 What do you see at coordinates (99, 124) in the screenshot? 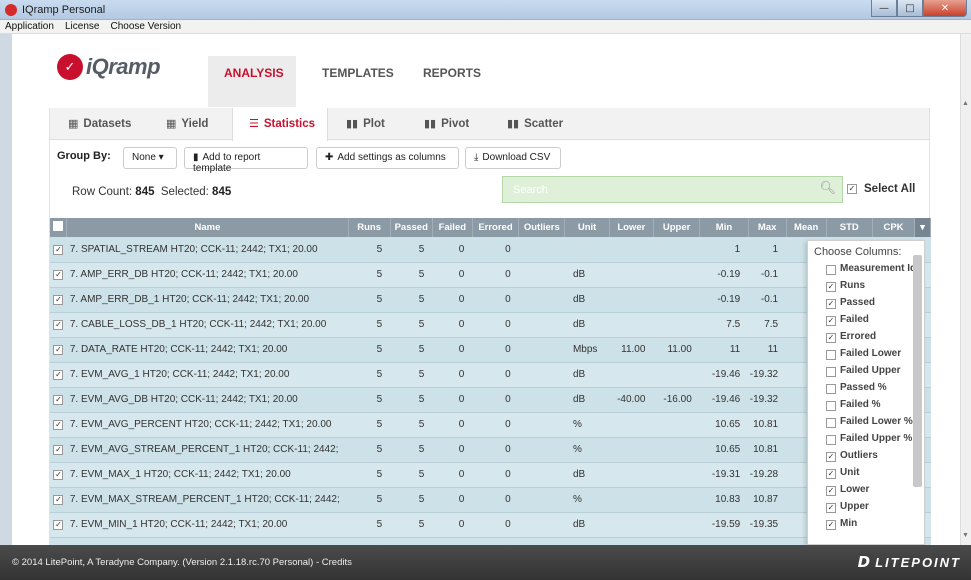
I see `subtab-datasets: ▦ Datasets` at bounding box center [99, 124].